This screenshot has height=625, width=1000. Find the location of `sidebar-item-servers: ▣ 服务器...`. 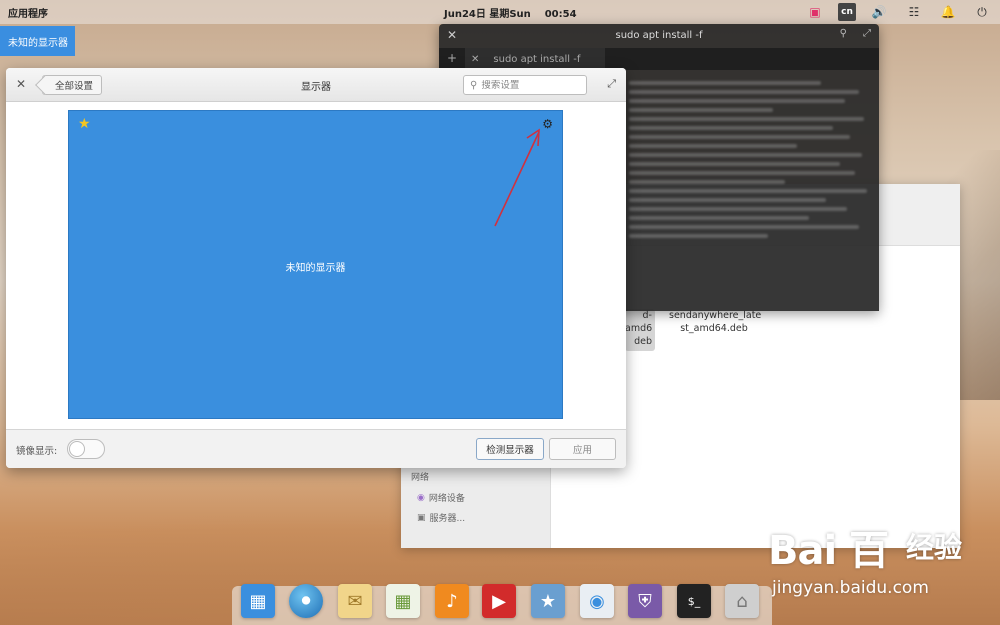

sidebar-item-servers: ▣ 服务器... is located at coordinates (441, 518).